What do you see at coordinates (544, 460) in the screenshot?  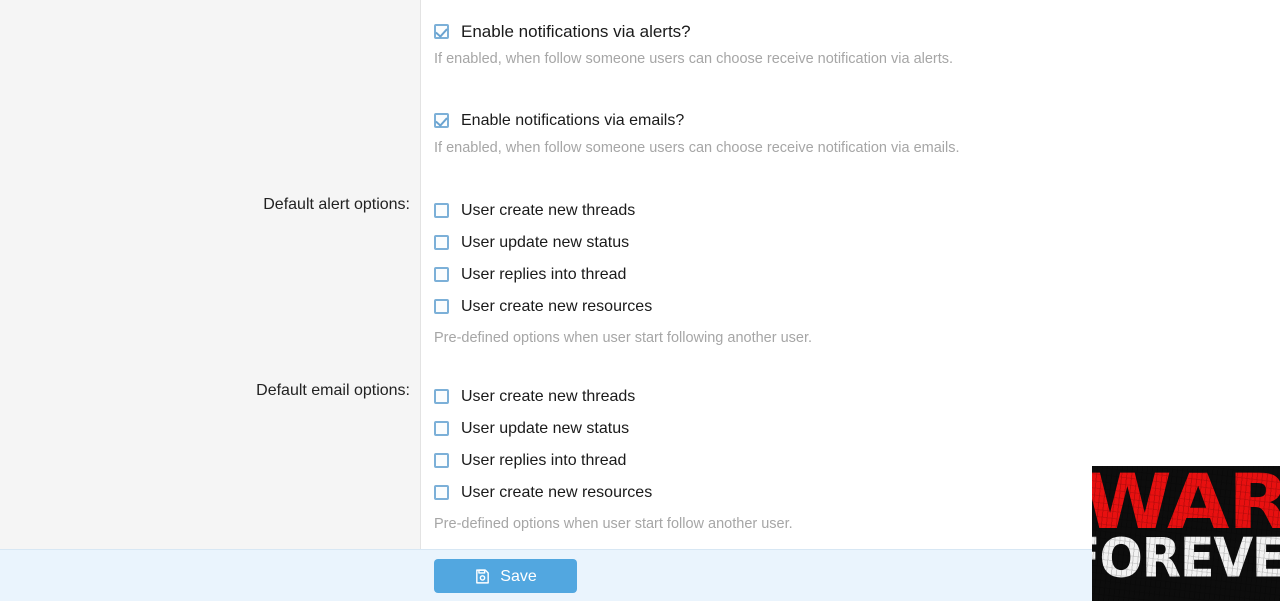 I see `checkbox-email-replies-into-thread-label: User replies into thread` at bounding box center [544, 460].